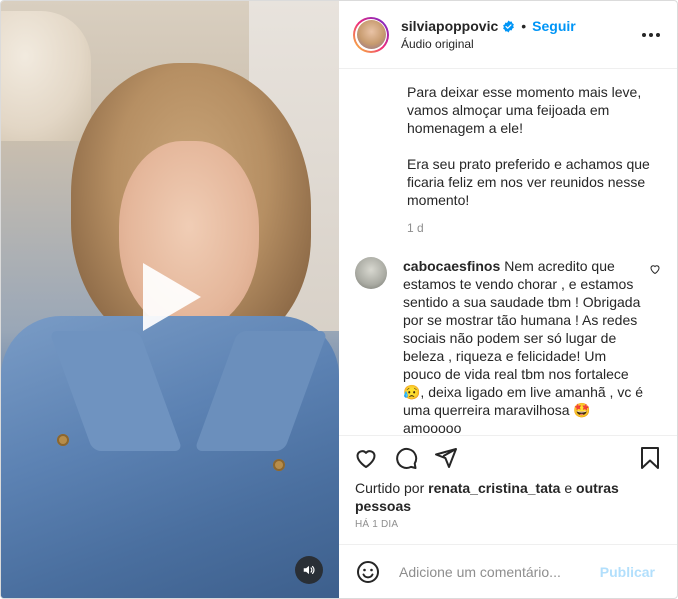 Image resolution: width=678 pixels, height=599 pixels. Describe the element at coordinates (451, 266) in the screenshot. I see `commenter-username: cabocaesfinos` at that location.